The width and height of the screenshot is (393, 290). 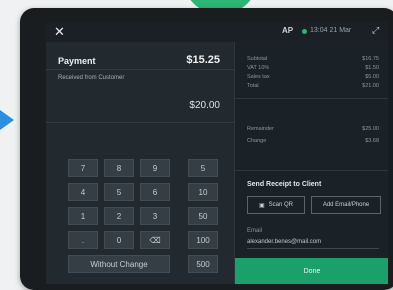 What do you see at coordinates (370, 129) in the screenshot?
I see `summary-row-value: $25.00` at bounding box center [370, 129].